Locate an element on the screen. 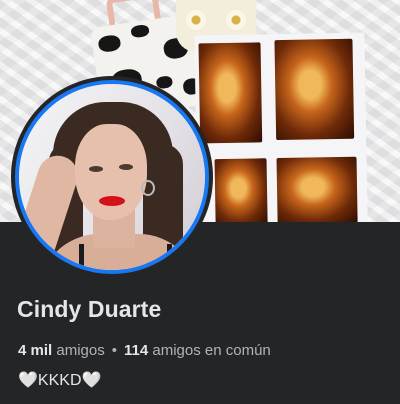  friends-count: 4 mil is located at coordinates (35, 350).